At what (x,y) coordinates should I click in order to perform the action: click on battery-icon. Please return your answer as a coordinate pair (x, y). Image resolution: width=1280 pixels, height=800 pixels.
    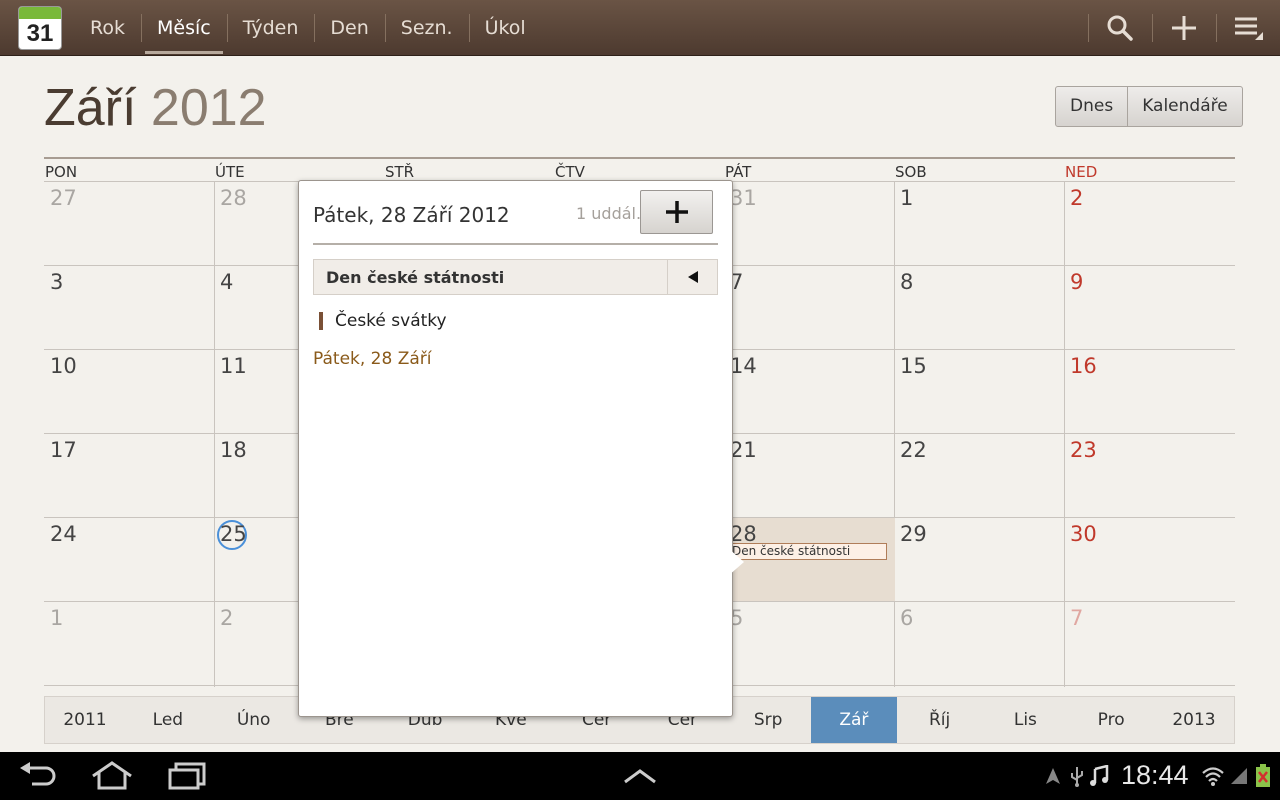
    Looking at the image, I should click on (1263, 776).